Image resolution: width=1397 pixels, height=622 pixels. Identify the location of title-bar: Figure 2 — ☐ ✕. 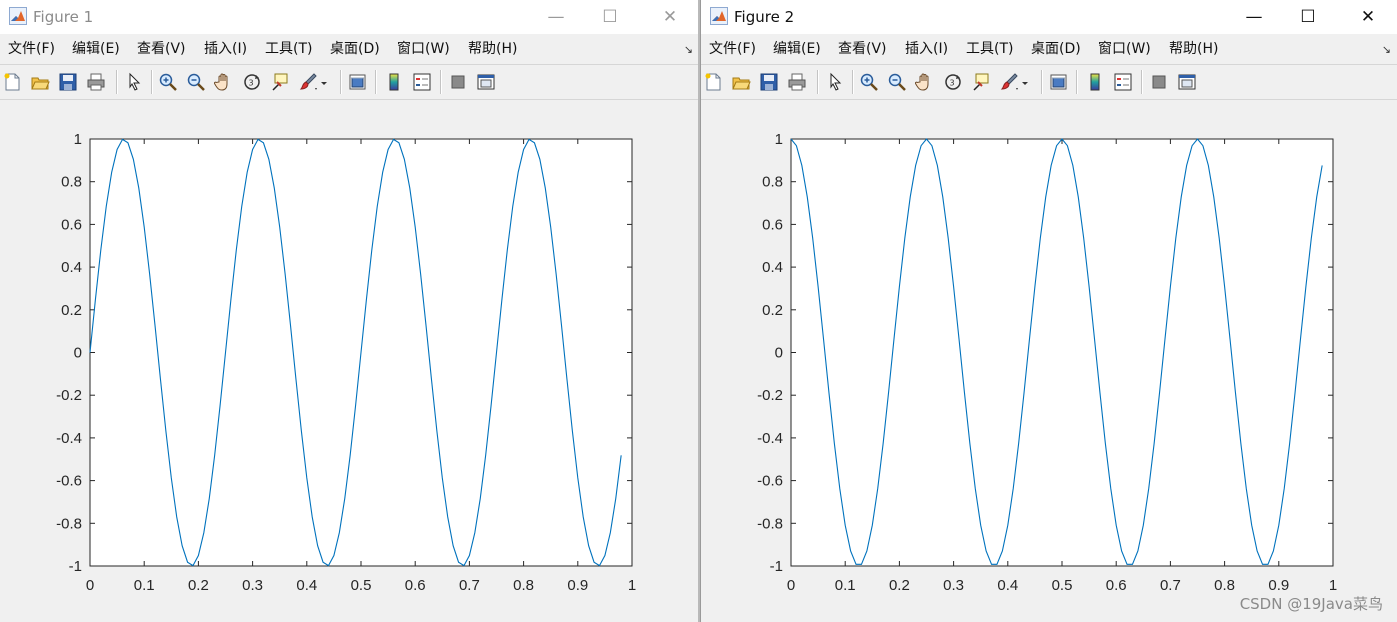
(1049, 17).